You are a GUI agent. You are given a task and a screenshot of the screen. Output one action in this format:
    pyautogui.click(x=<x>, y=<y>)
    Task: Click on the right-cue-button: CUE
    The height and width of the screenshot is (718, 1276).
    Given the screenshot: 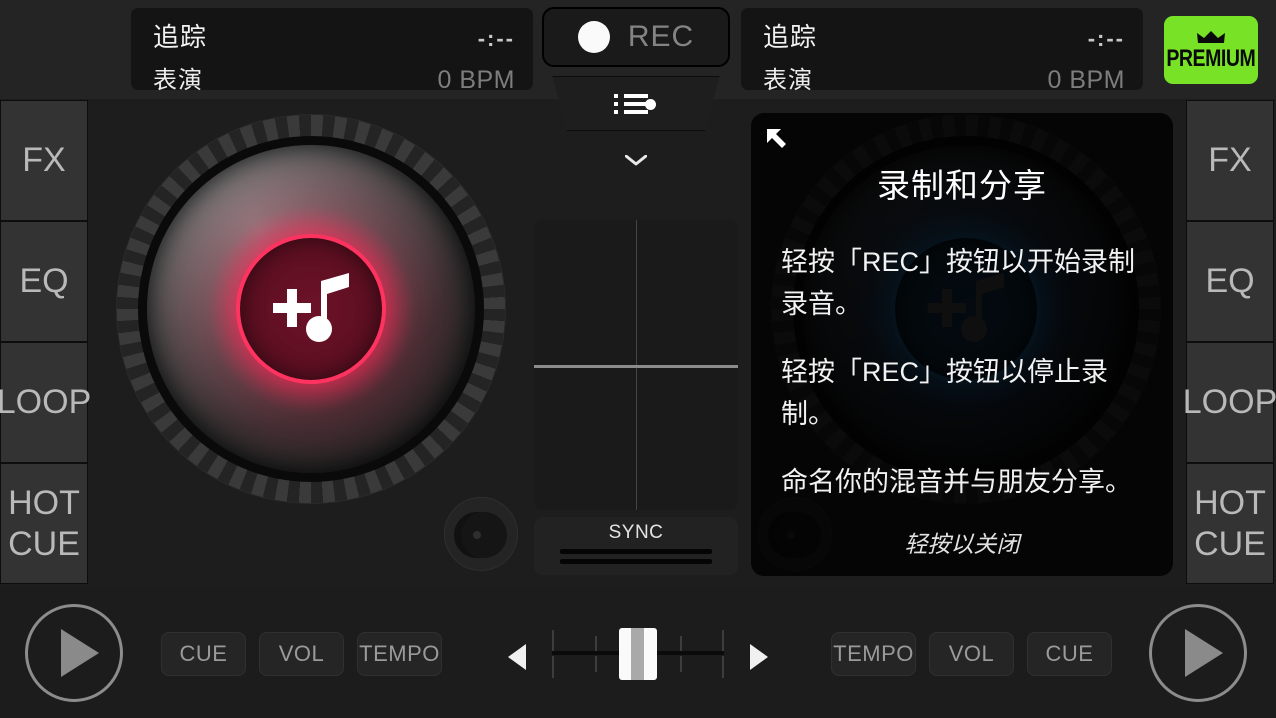 What is the action you would take?
    pyautogui.click(x=1069, y=654)
    